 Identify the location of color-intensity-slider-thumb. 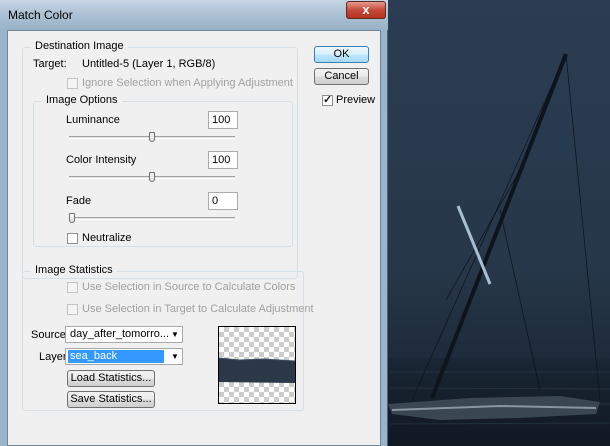
(152, 177).